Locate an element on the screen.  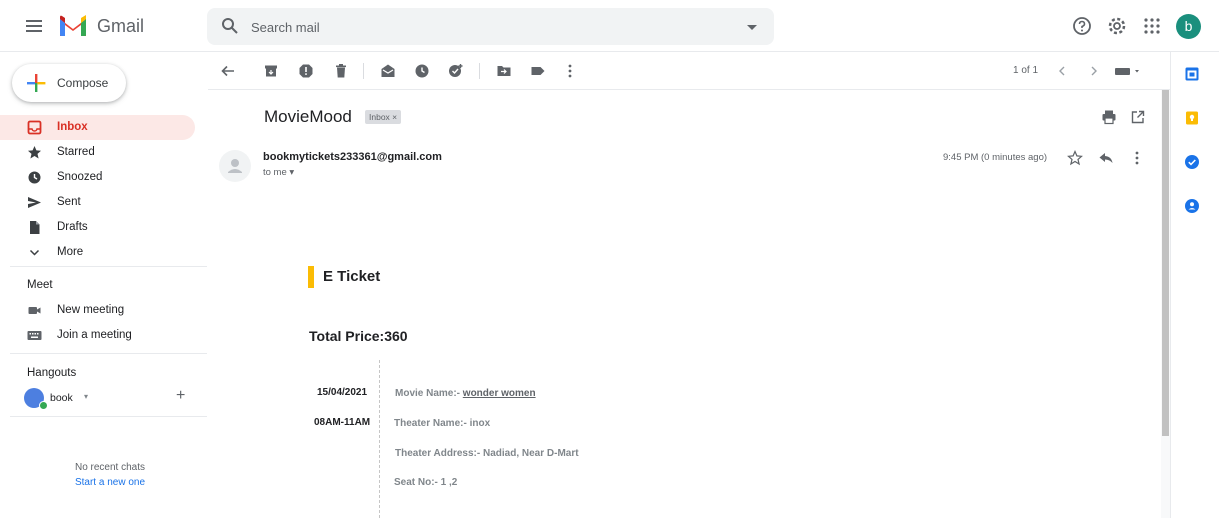
sender-avatar is located at coordinates (235, 166).